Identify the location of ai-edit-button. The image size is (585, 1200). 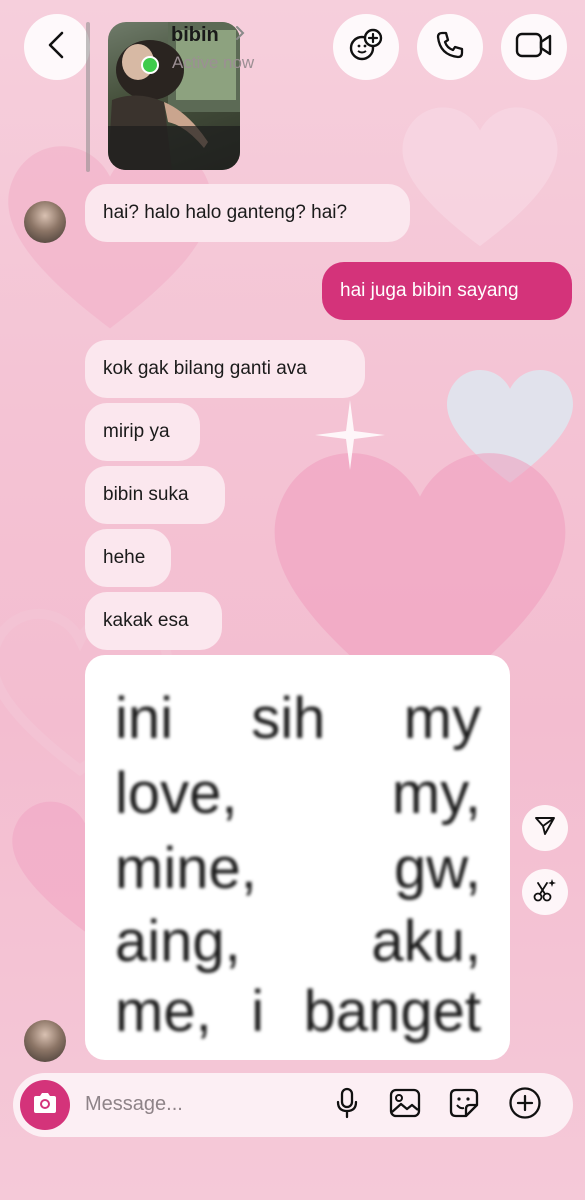
(545, 892).